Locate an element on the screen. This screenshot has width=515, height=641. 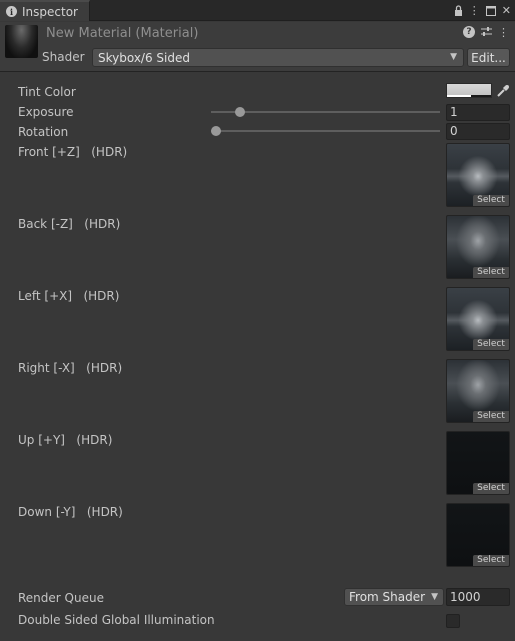
eyedropper-icon is located at coordinates (503, 91).